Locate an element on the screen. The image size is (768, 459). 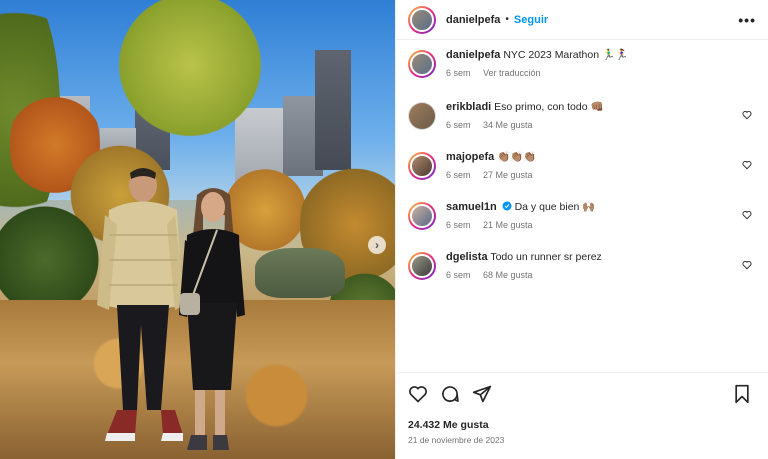
verified-badge-icon is located at coordinates (507, 206).